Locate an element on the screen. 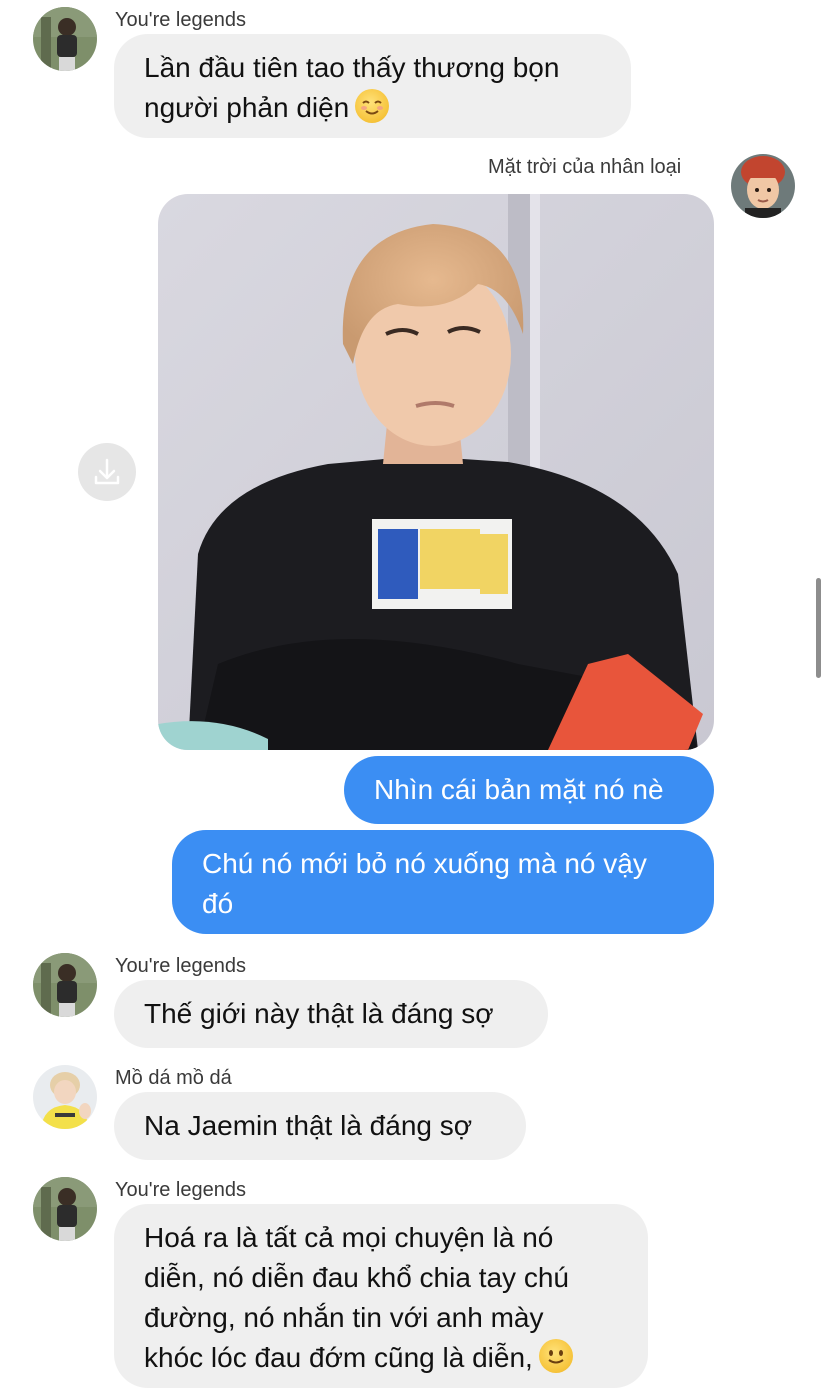 Image resolution: width=828 pixels, height=1391 pixels. avatar-mo-da-mo-da is located at coordinates (65, 1097).